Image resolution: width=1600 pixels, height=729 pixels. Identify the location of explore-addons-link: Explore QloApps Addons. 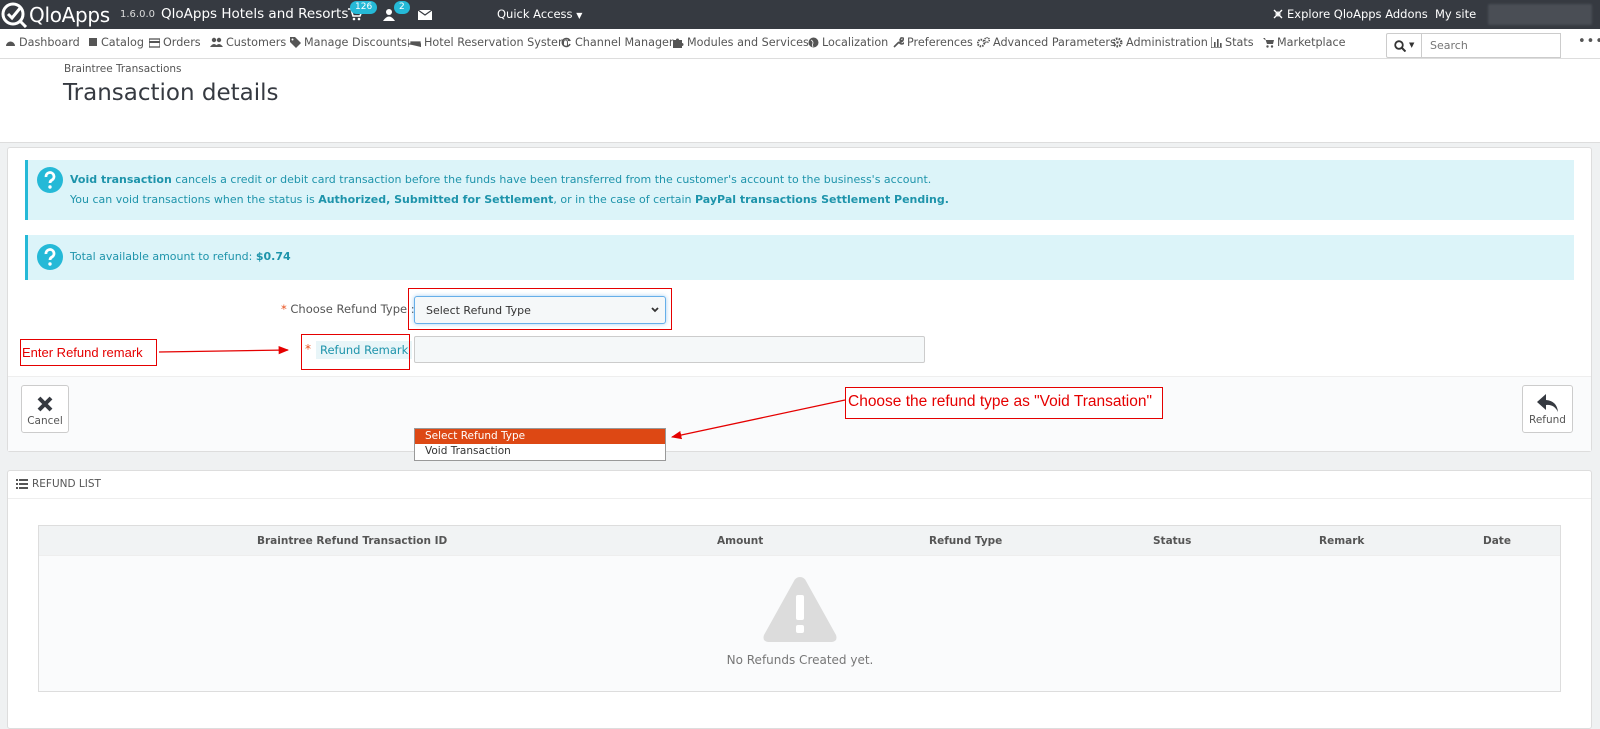
(1357, 14).